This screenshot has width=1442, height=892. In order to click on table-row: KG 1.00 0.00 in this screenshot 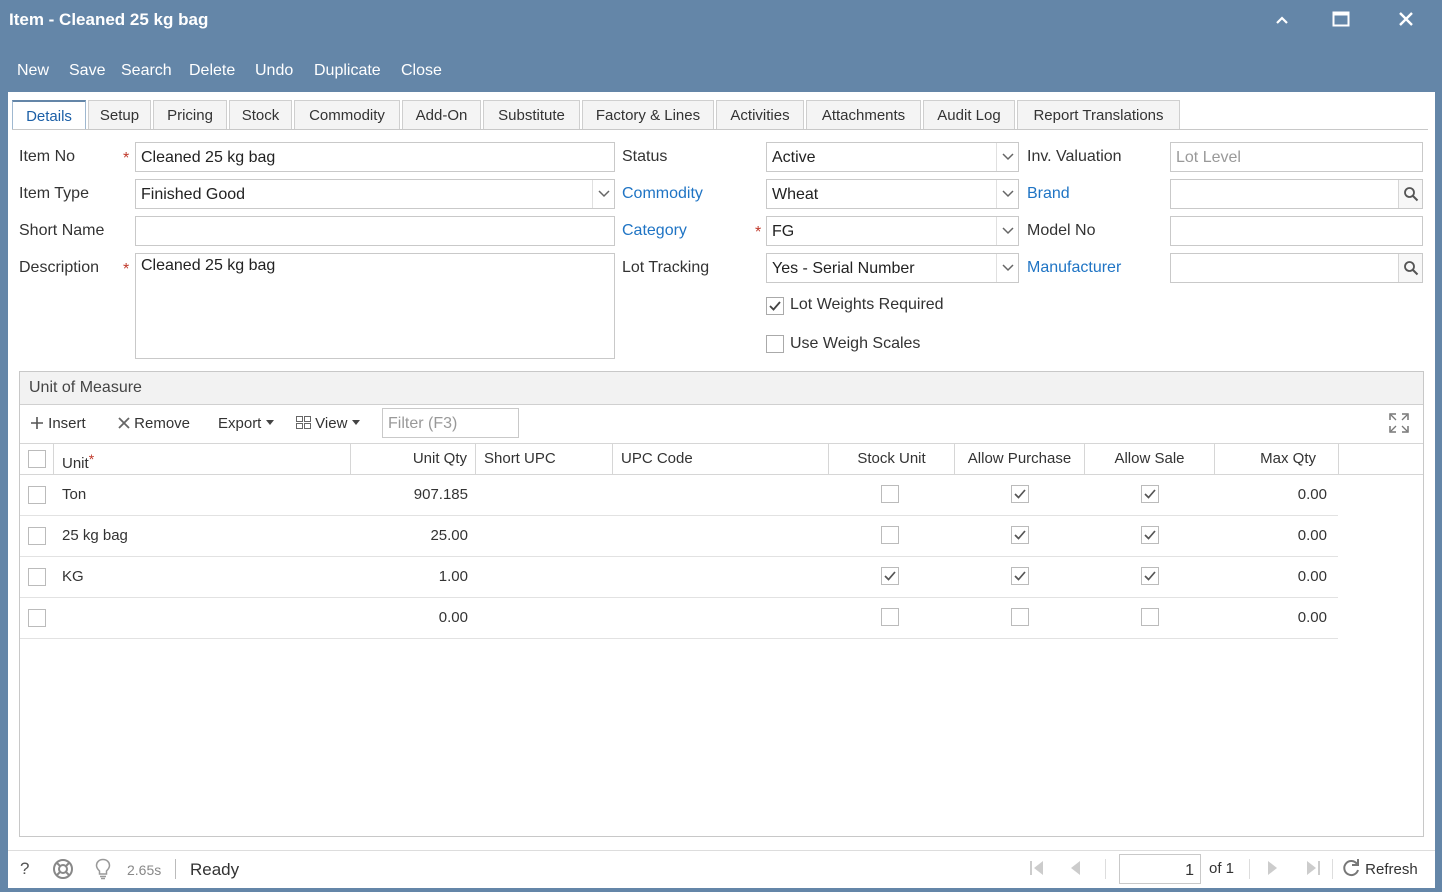, I will do `click(679, 577)`.